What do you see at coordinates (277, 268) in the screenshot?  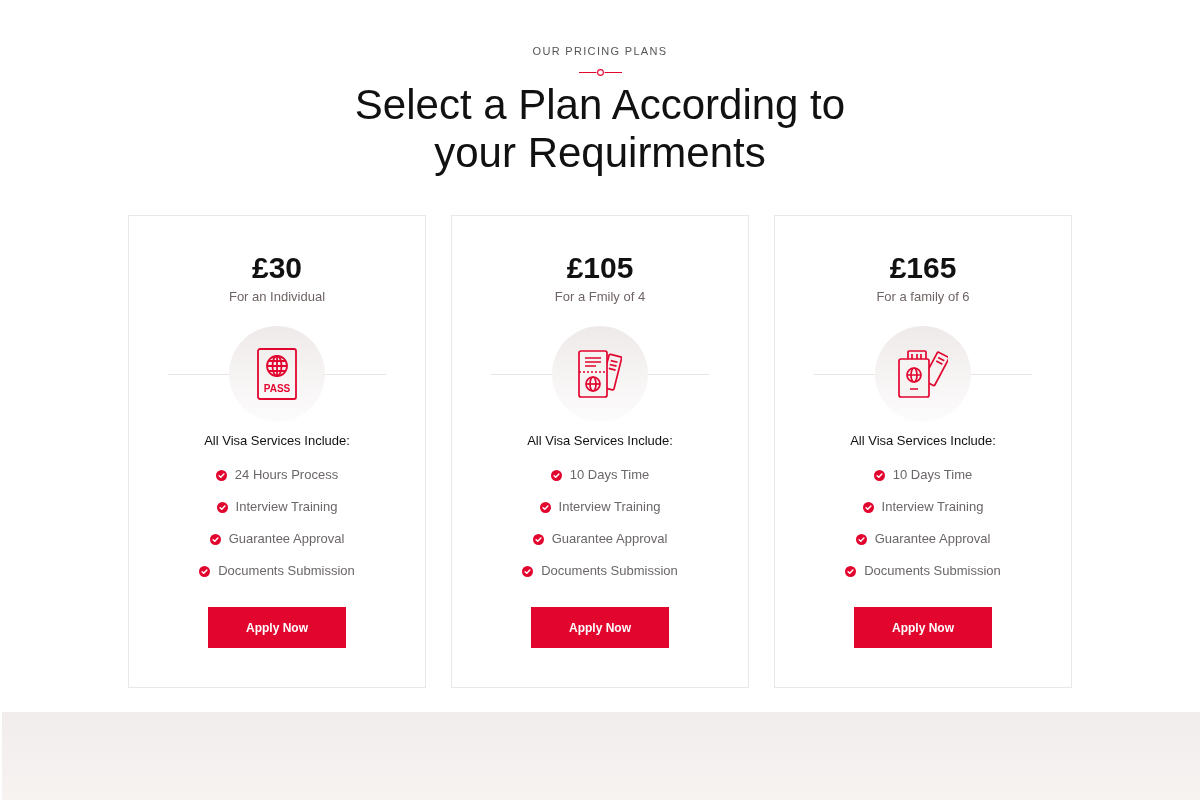 I see `plan-price: £30` at bounding box center [277, 268].